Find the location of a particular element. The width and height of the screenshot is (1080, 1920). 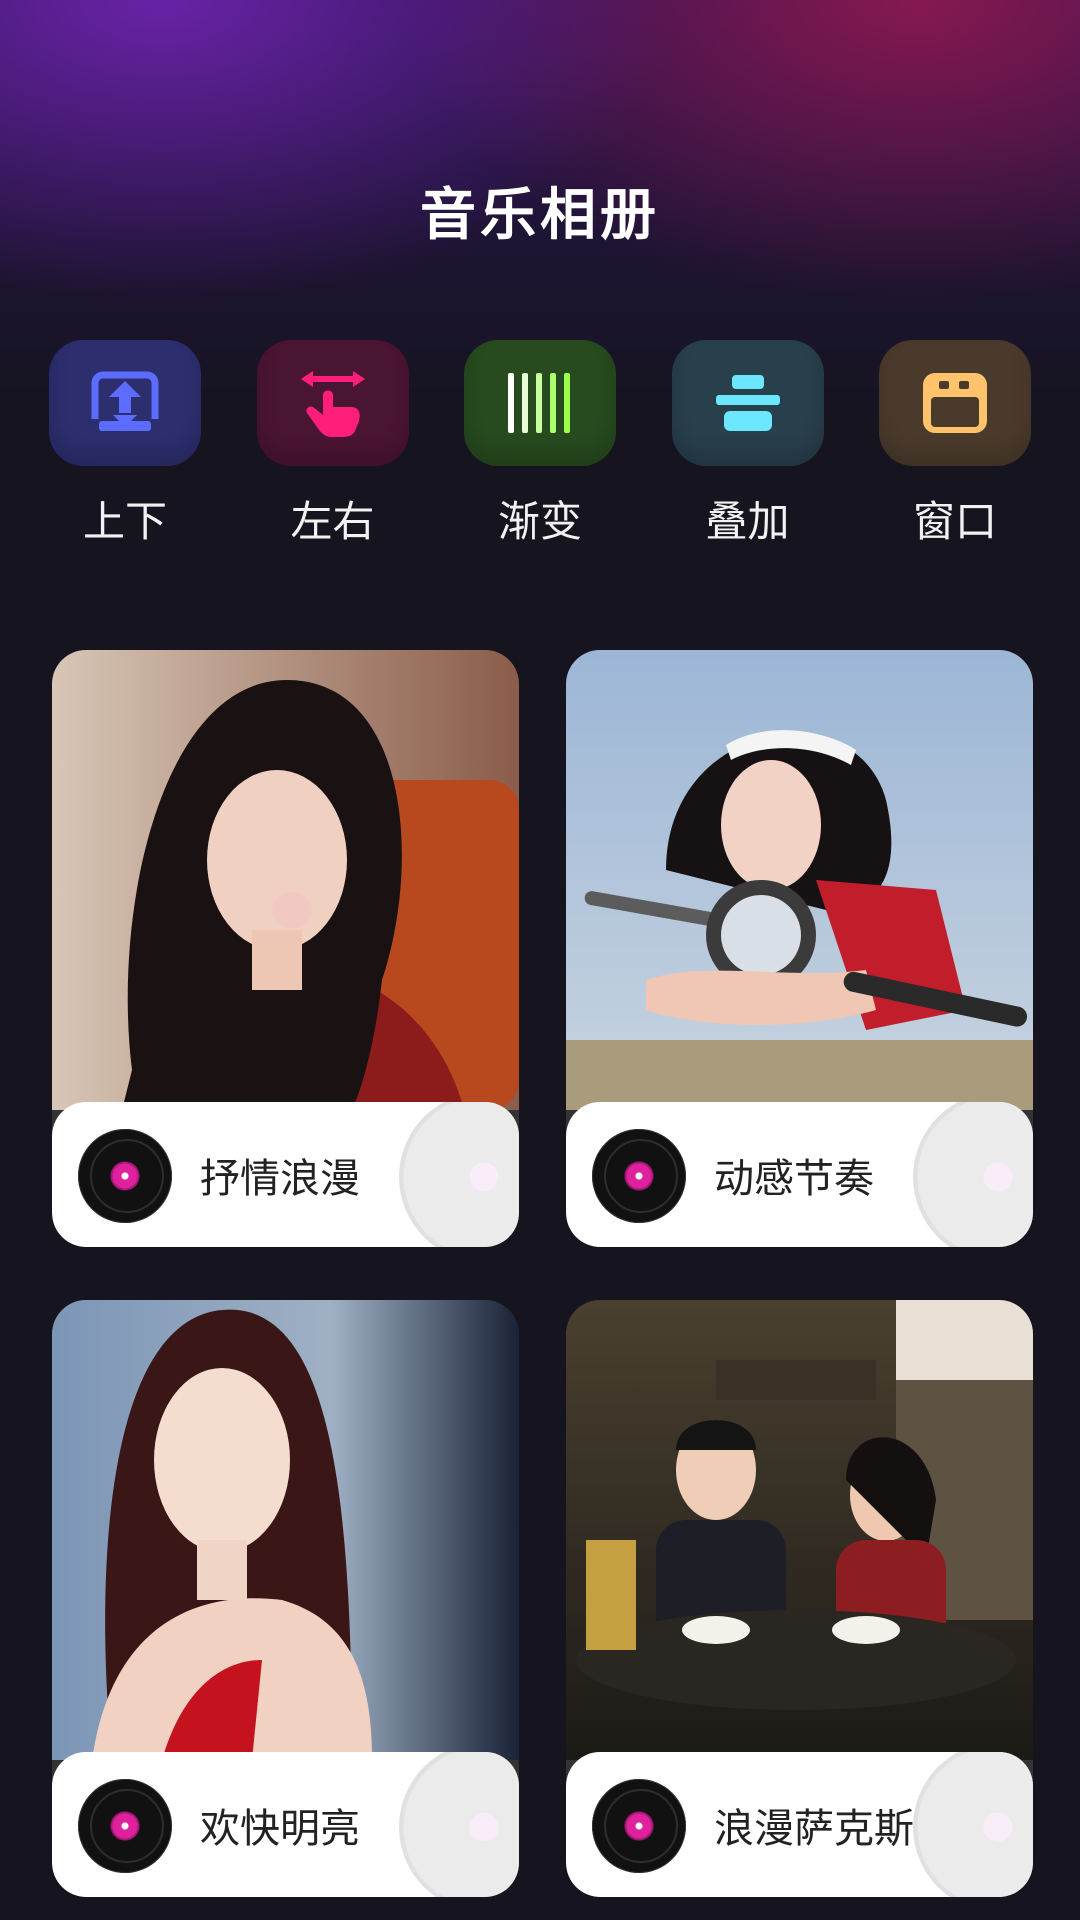

mode-window: 窗口 is located at coordinates (955, 445).